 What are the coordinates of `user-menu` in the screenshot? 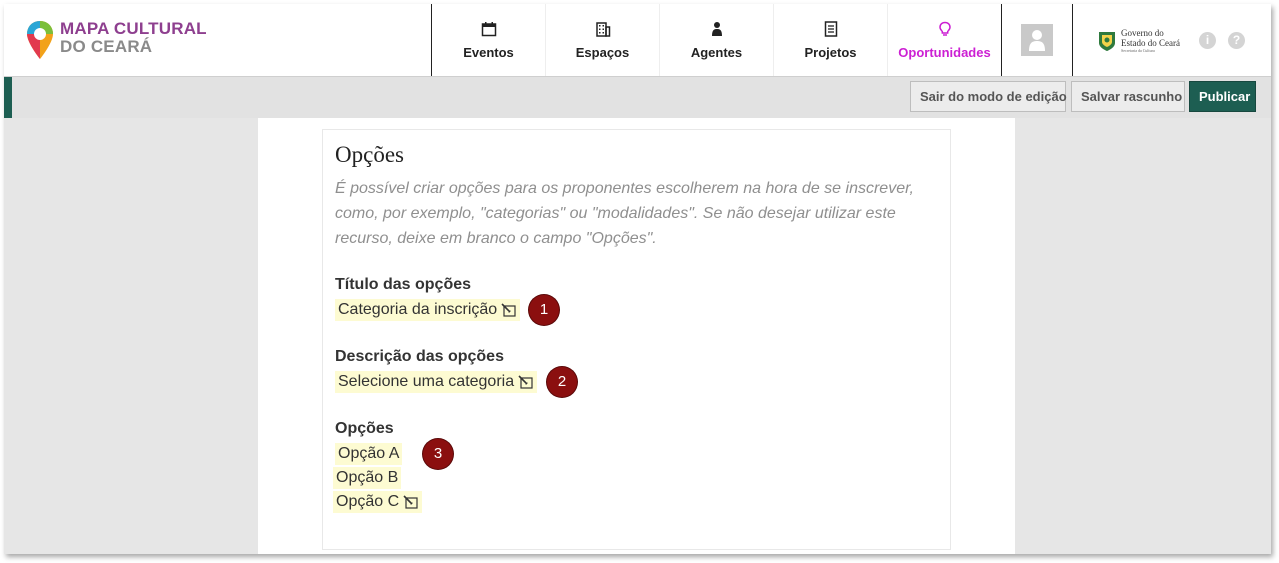 It's located at (1037, 40).